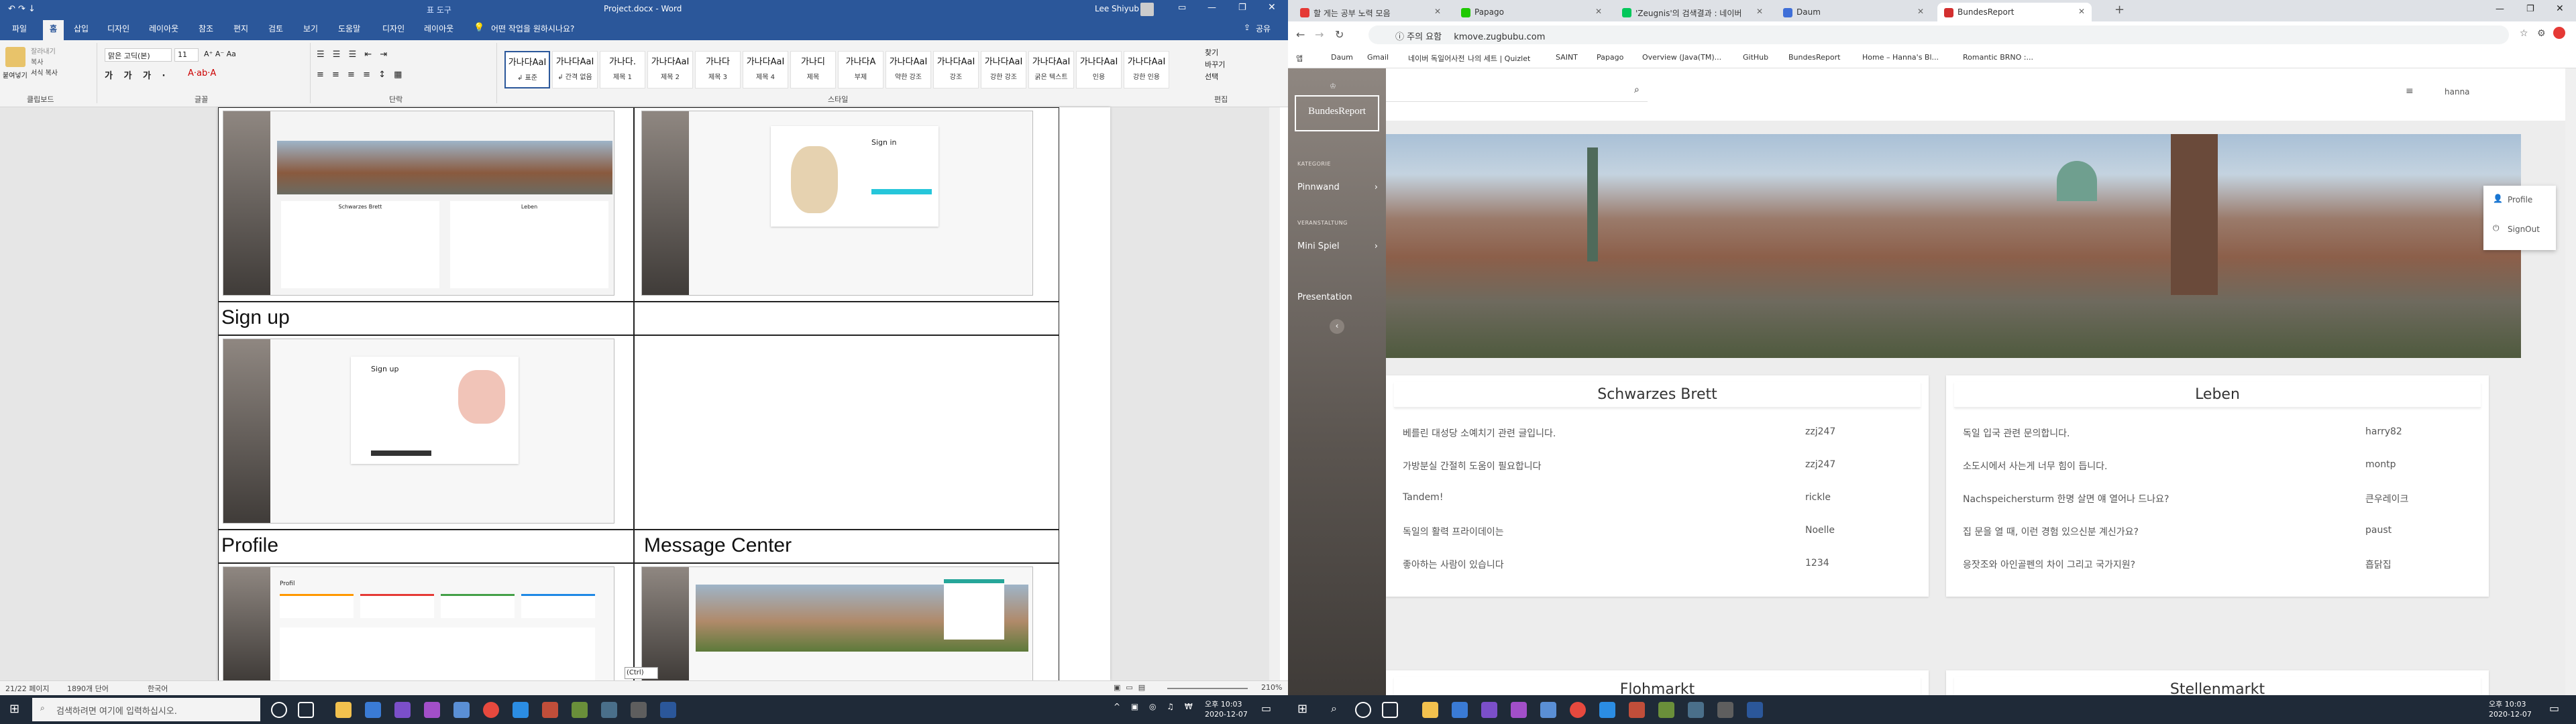  Describe the element at coordinates (846, 204) in the screenshot. I see `table-cell: Sign in` at that location.